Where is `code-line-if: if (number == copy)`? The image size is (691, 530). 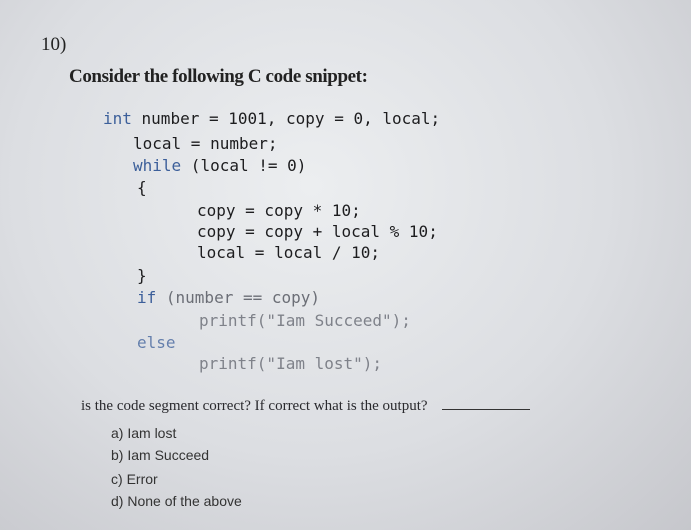
code-line-if: if (number == copy) is located at coordinates (228, 298).